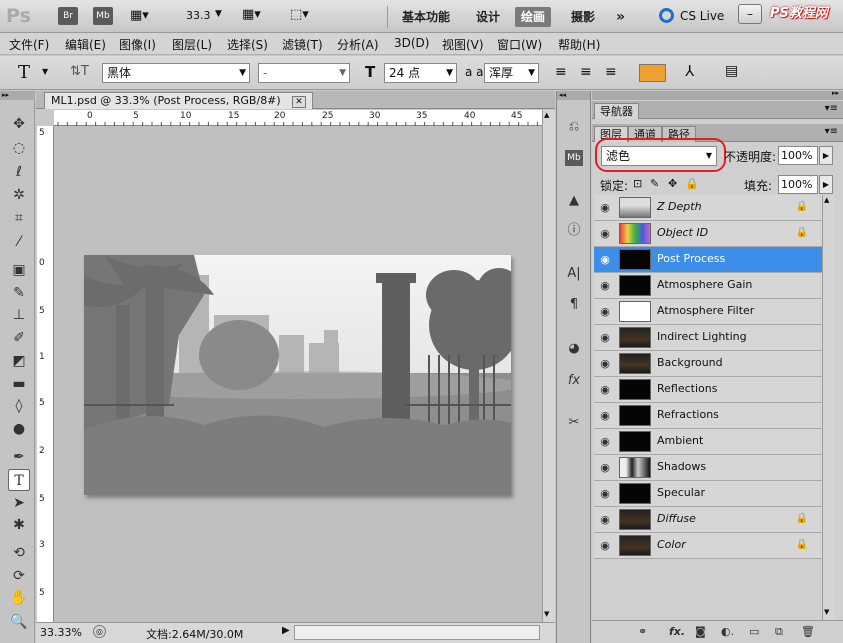 The height and width of the screenshot is (643, 843). What do you see at coordinates (99, 631) in the screenshot?
I see `status-icon: ◎` at bounding box center [99, 631].